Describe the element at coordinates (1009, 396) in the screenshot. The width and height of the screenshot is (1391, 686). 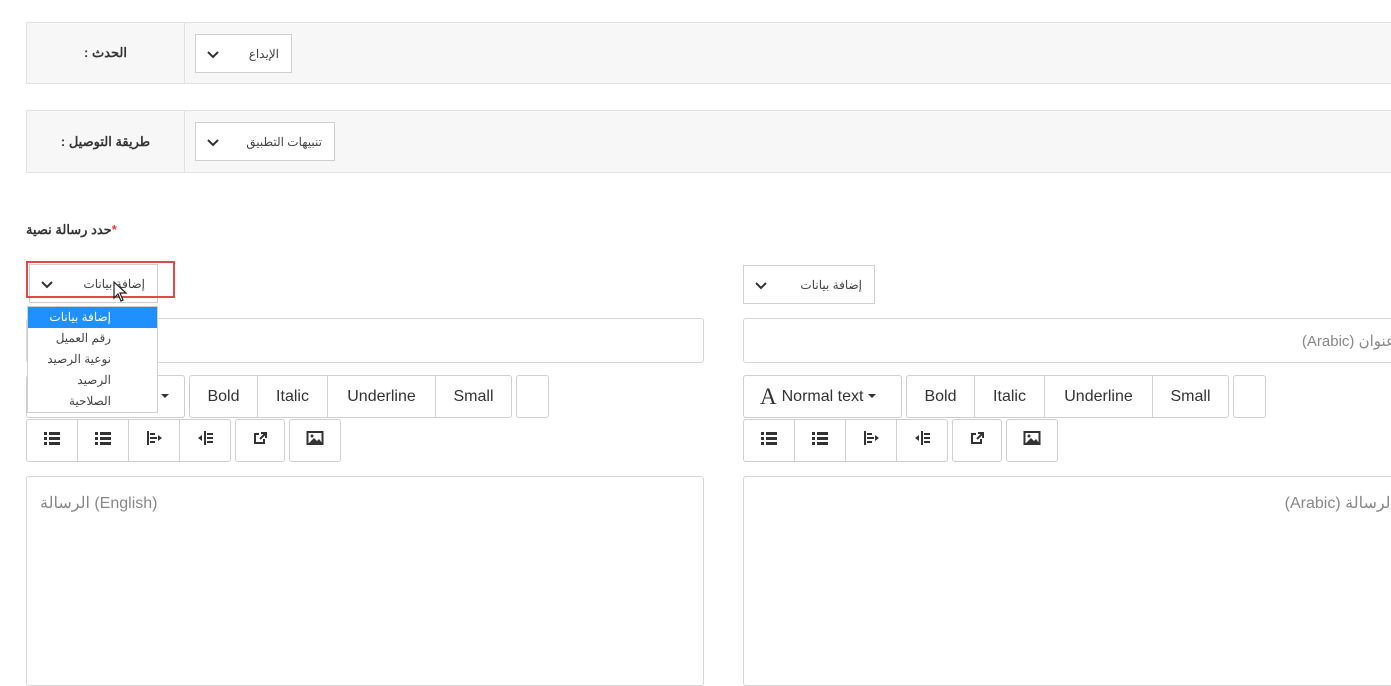
I see `right-italic-button: Italic` at that location.